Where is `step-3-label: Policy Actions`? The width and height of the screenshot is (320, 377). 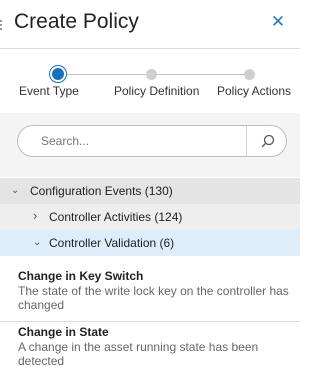
step-3-label: Policy Actions is located at coordinates (254, 91).